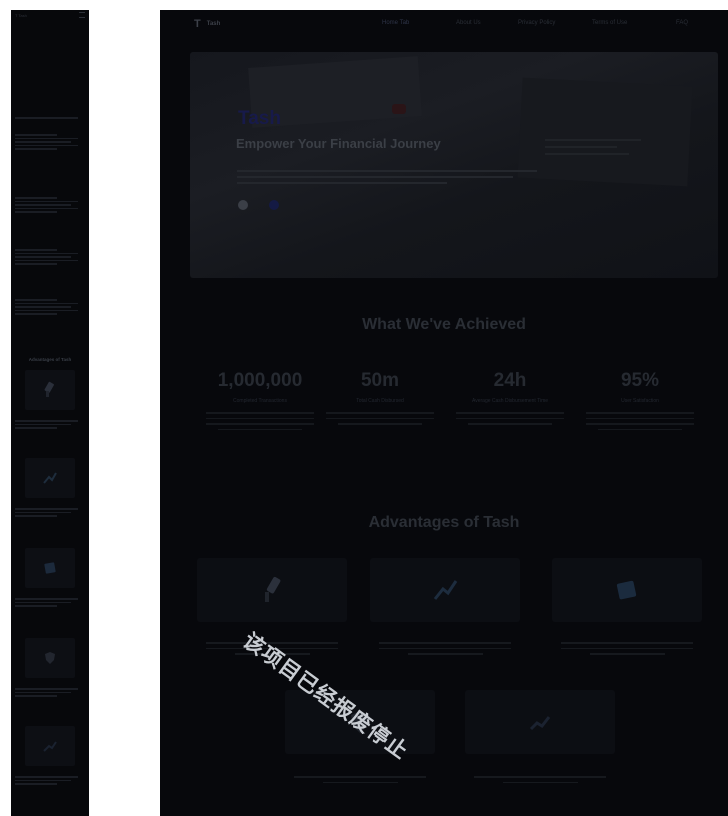  I want to click on hero-description, so click(387, 177).